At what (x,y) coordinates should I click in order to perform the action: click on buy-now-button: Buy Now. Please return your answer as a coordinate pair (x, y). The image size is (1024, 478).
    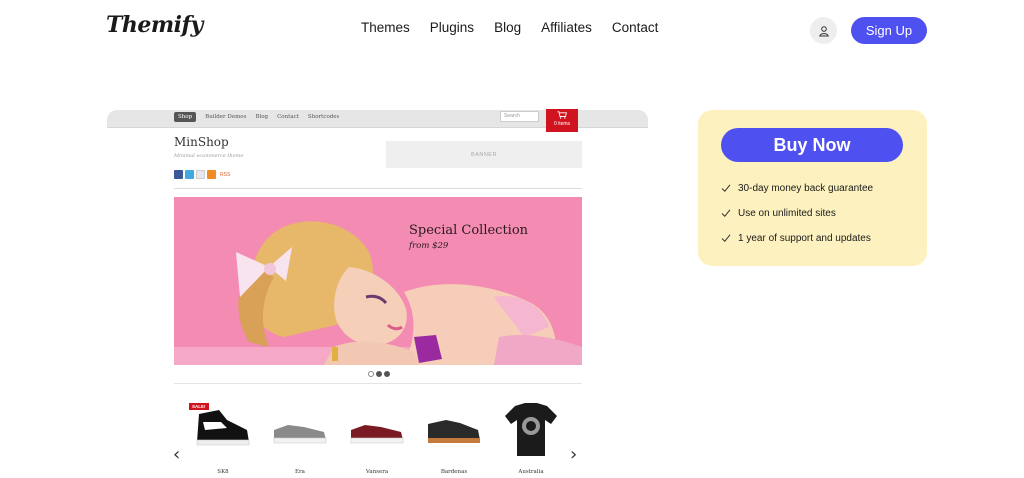
    Looking at the image, I should click on (812, 145).